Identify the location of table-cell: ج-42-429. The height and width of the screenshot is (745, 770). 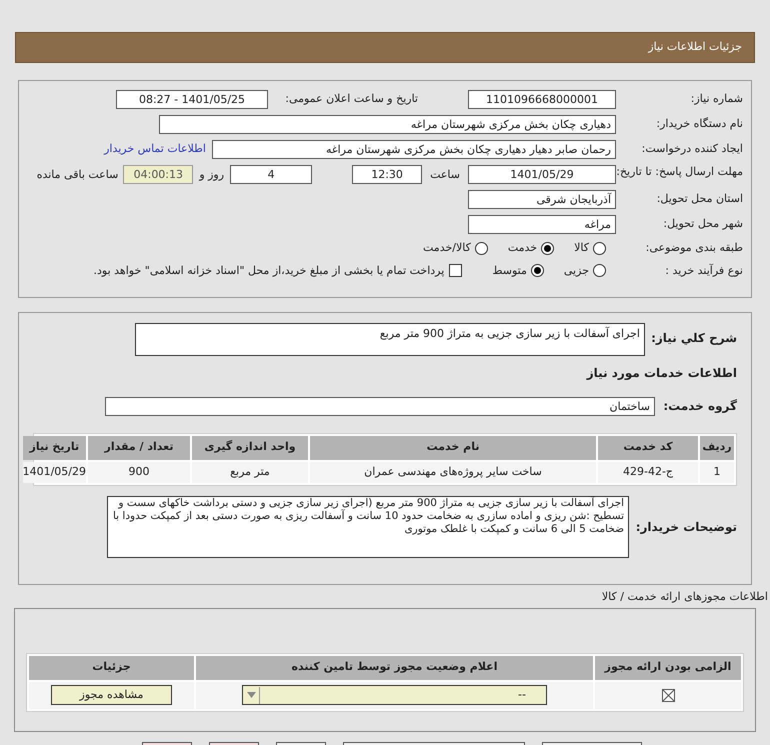
(648, 472).